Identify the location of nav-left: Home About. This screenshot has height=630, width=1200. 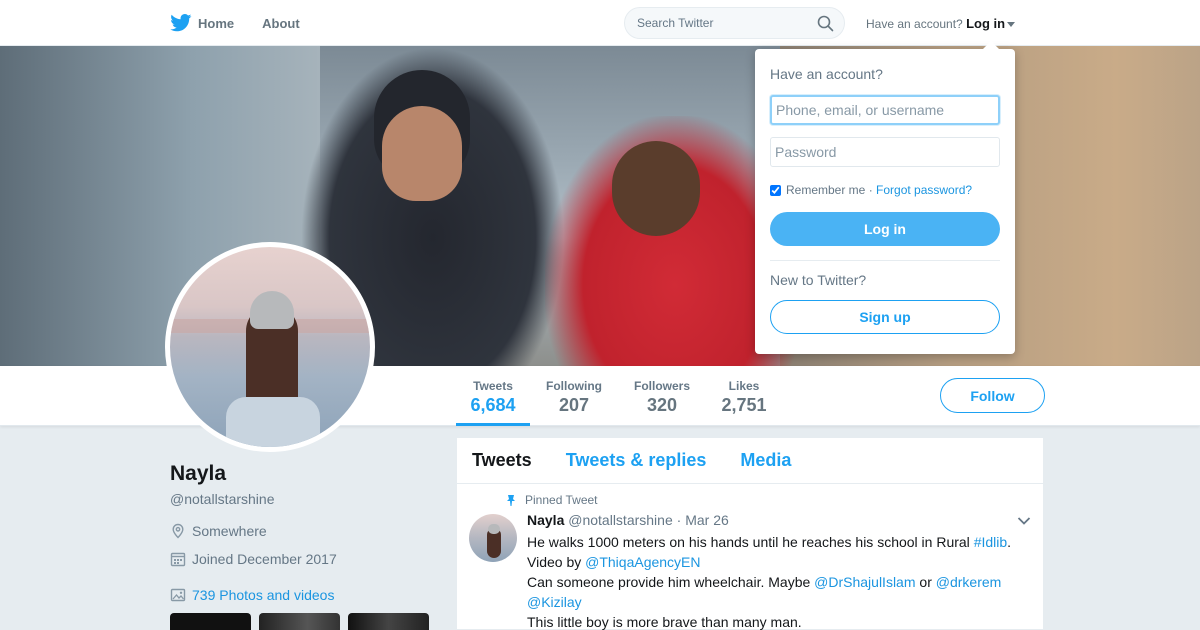
(249, 23).